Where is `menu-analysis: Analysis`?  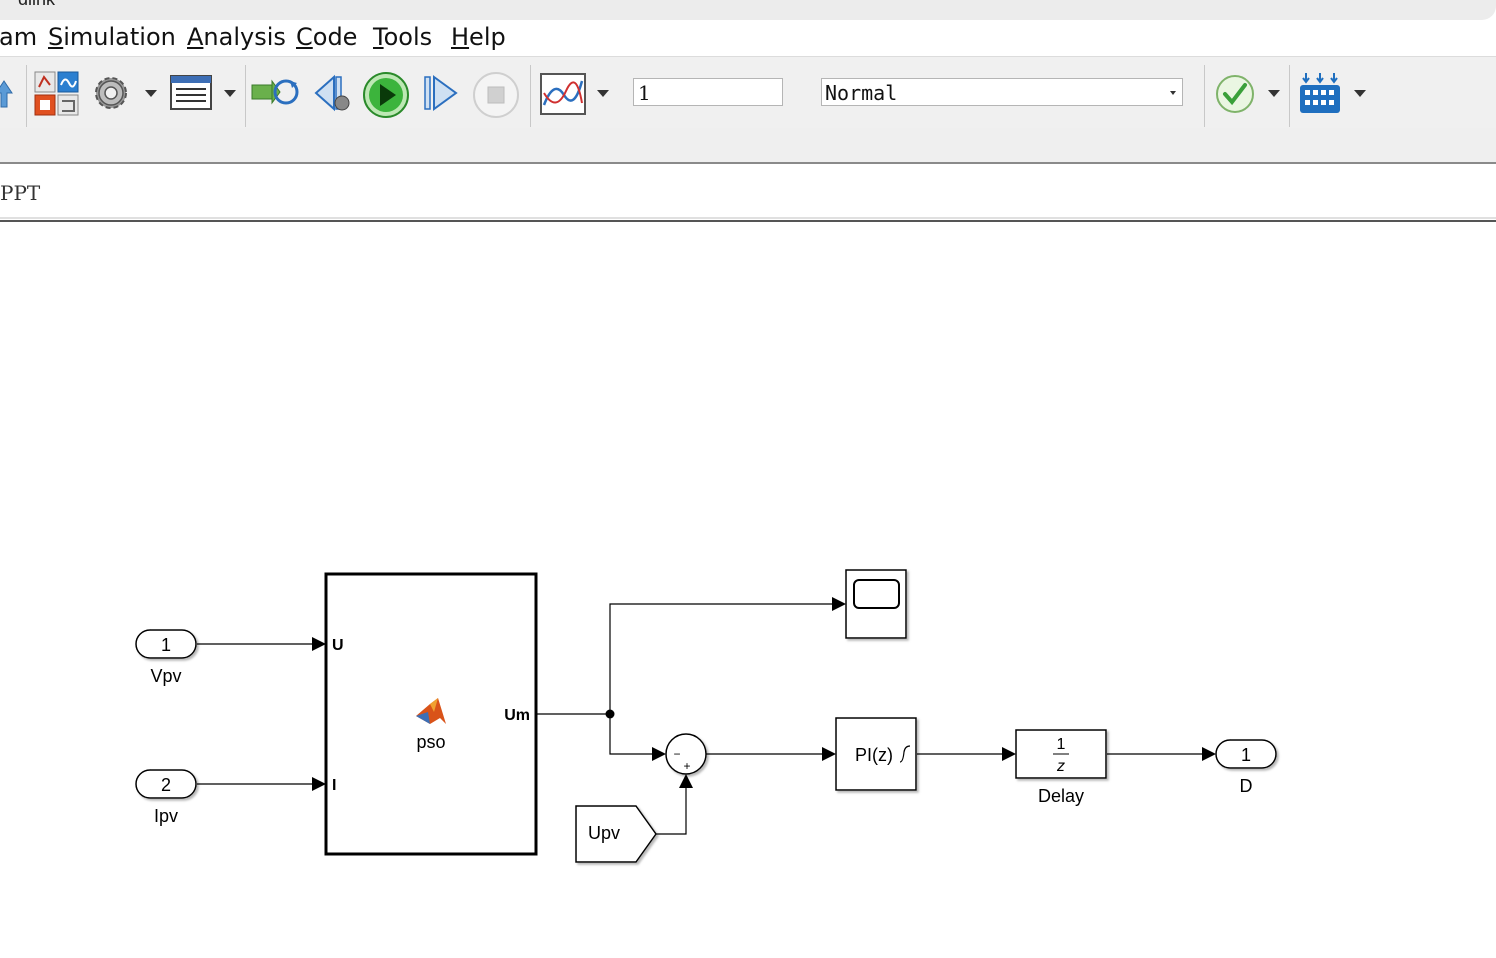 menu-analysis: Analysis is located at coordinates (236, 37).